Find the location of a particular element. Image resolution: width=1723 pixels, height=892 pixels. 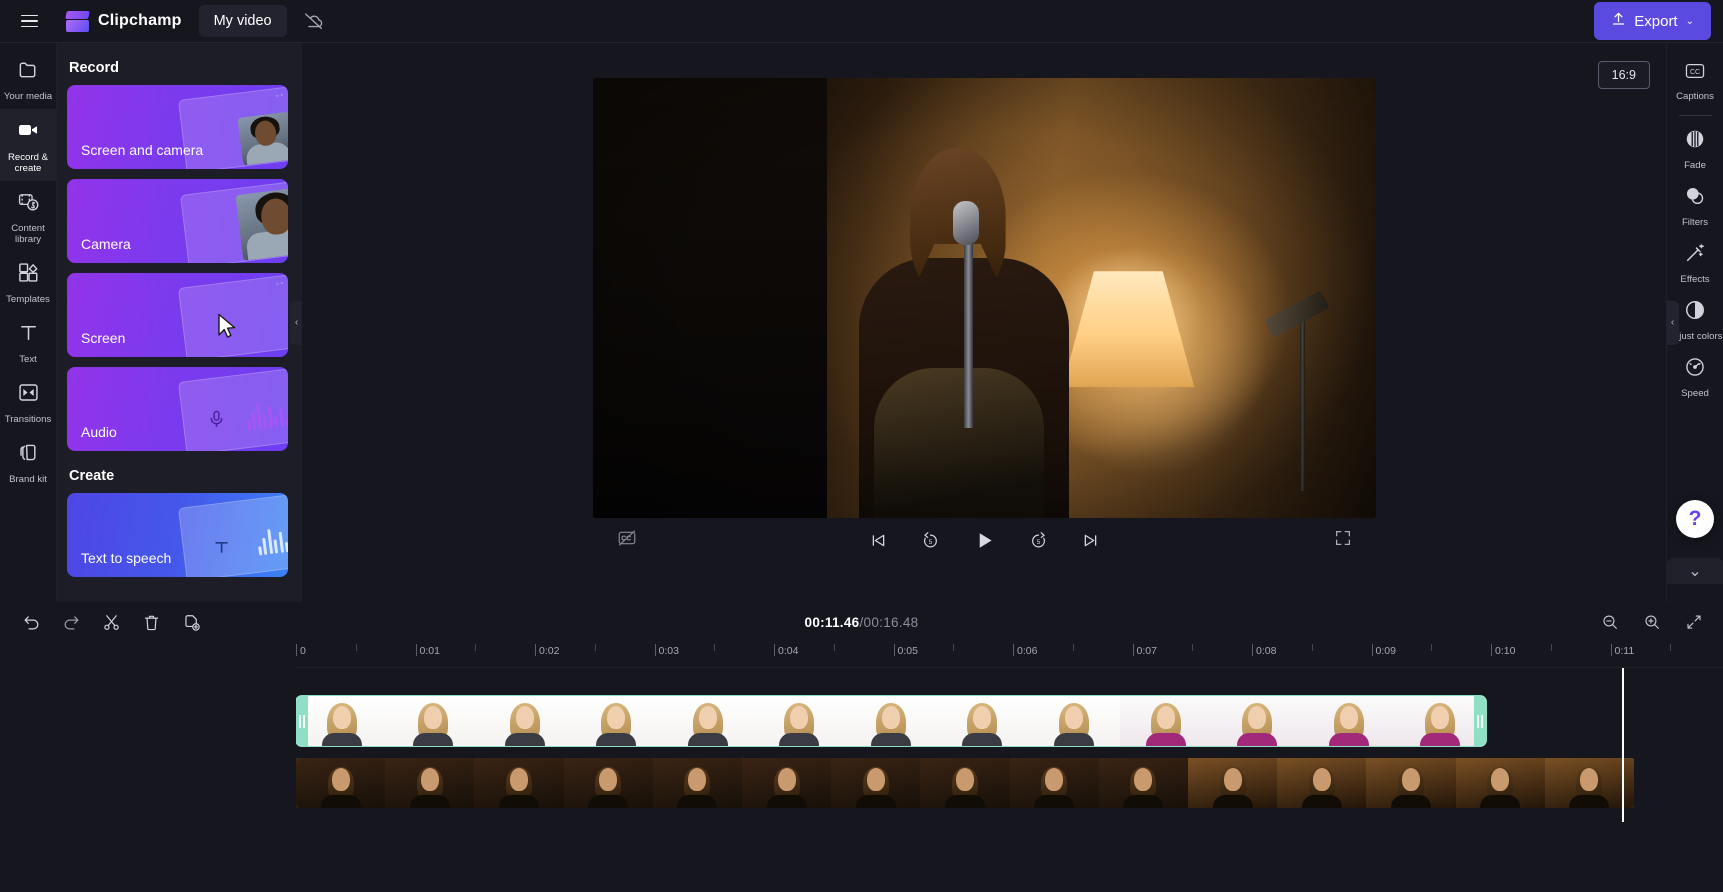

sidebar-item-brand-kit: Brand kit is located at coordinates (28, 462).